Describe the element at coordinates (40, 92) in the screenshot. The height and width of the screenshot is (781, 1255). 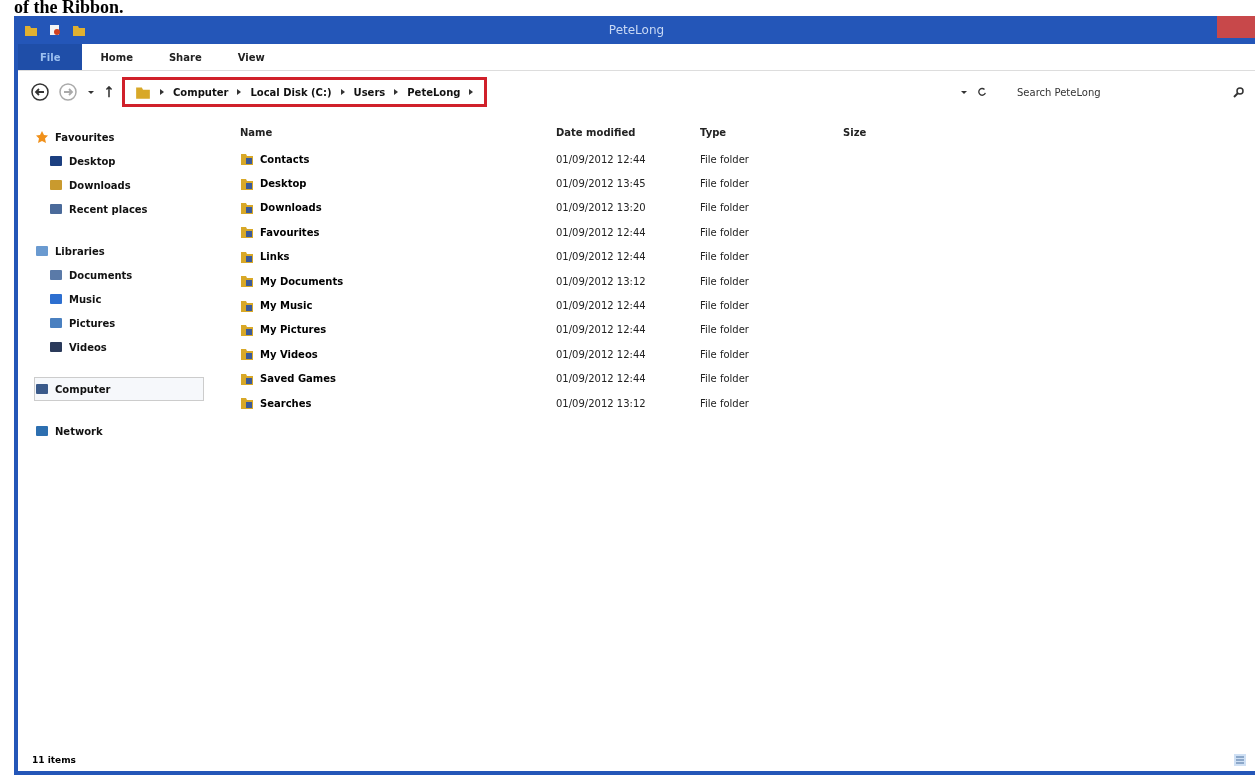
I see `back-button` at that location.